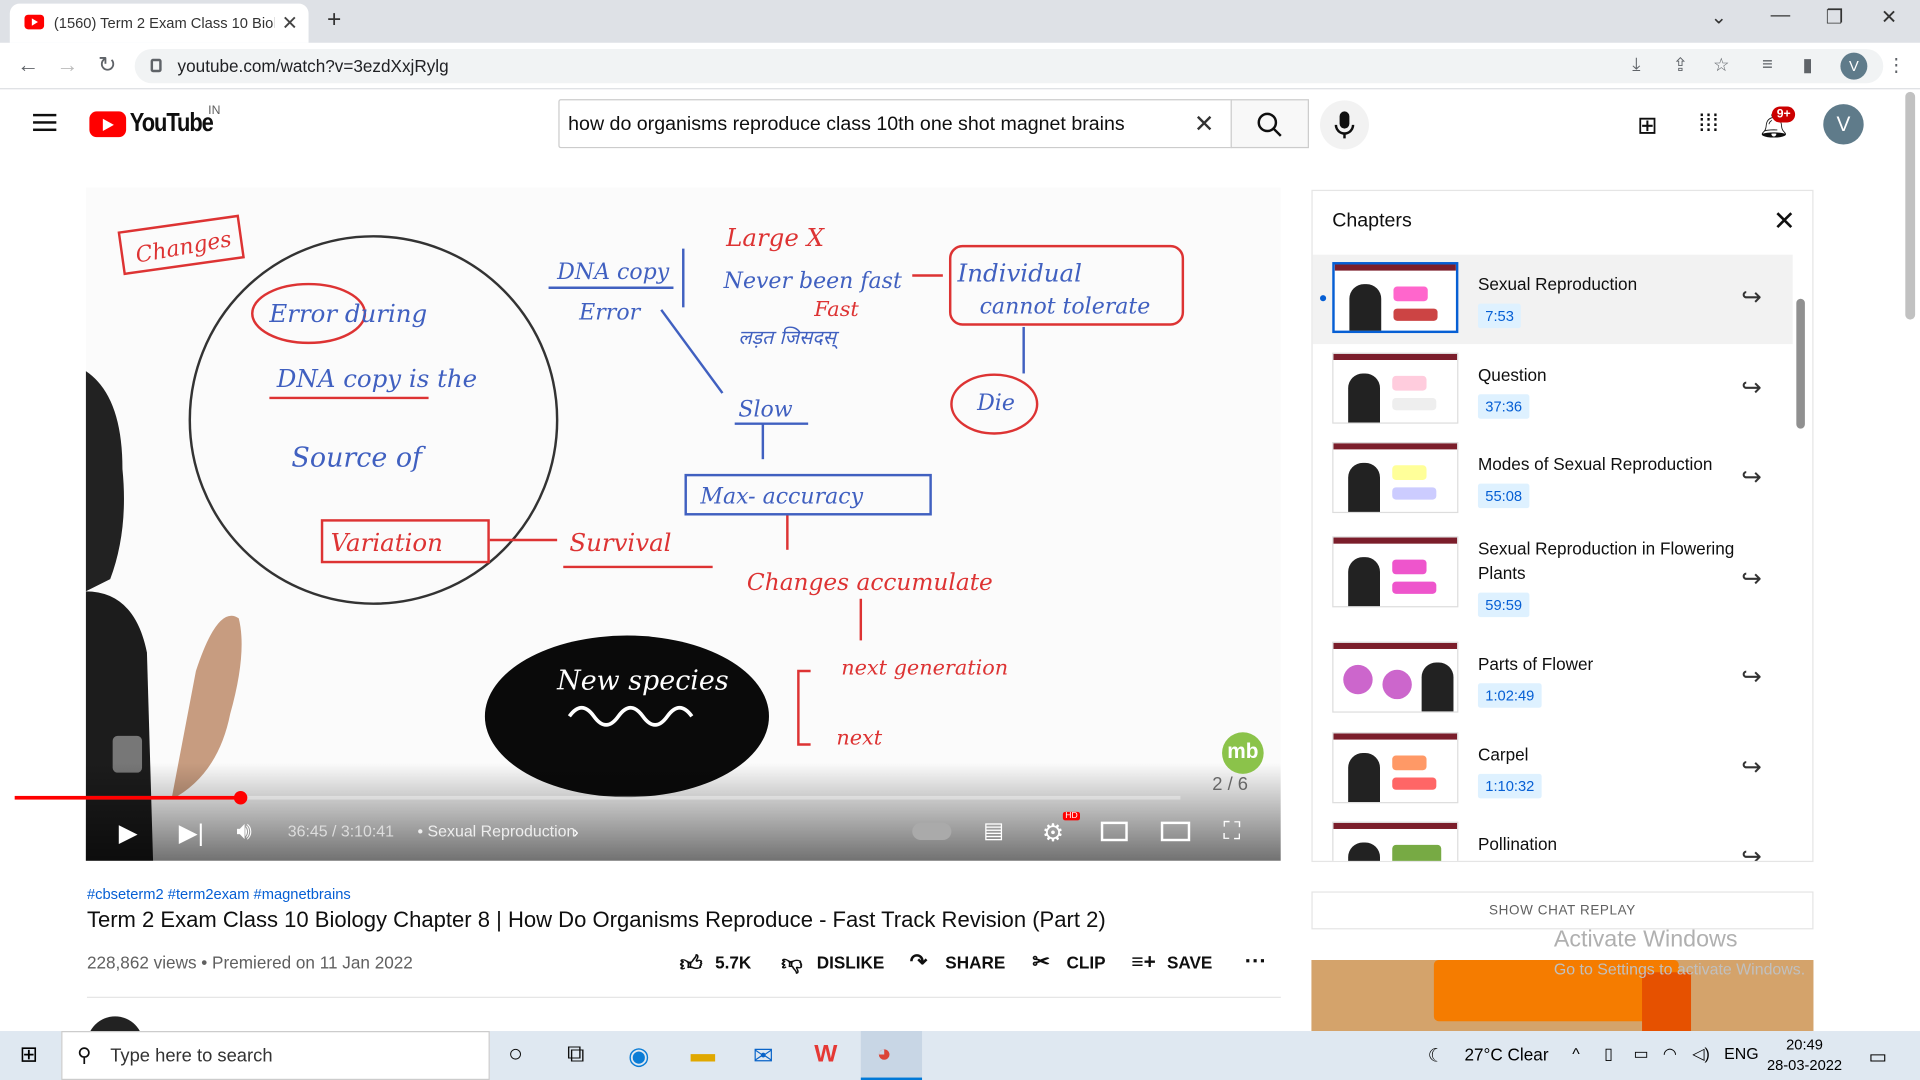 This screenshot has width=1920, height=1080. What do you see at coordinates (1608, 1054) in the screenshot?
I see `meet-icon: ▯` at bounding box center [1608, 1054].